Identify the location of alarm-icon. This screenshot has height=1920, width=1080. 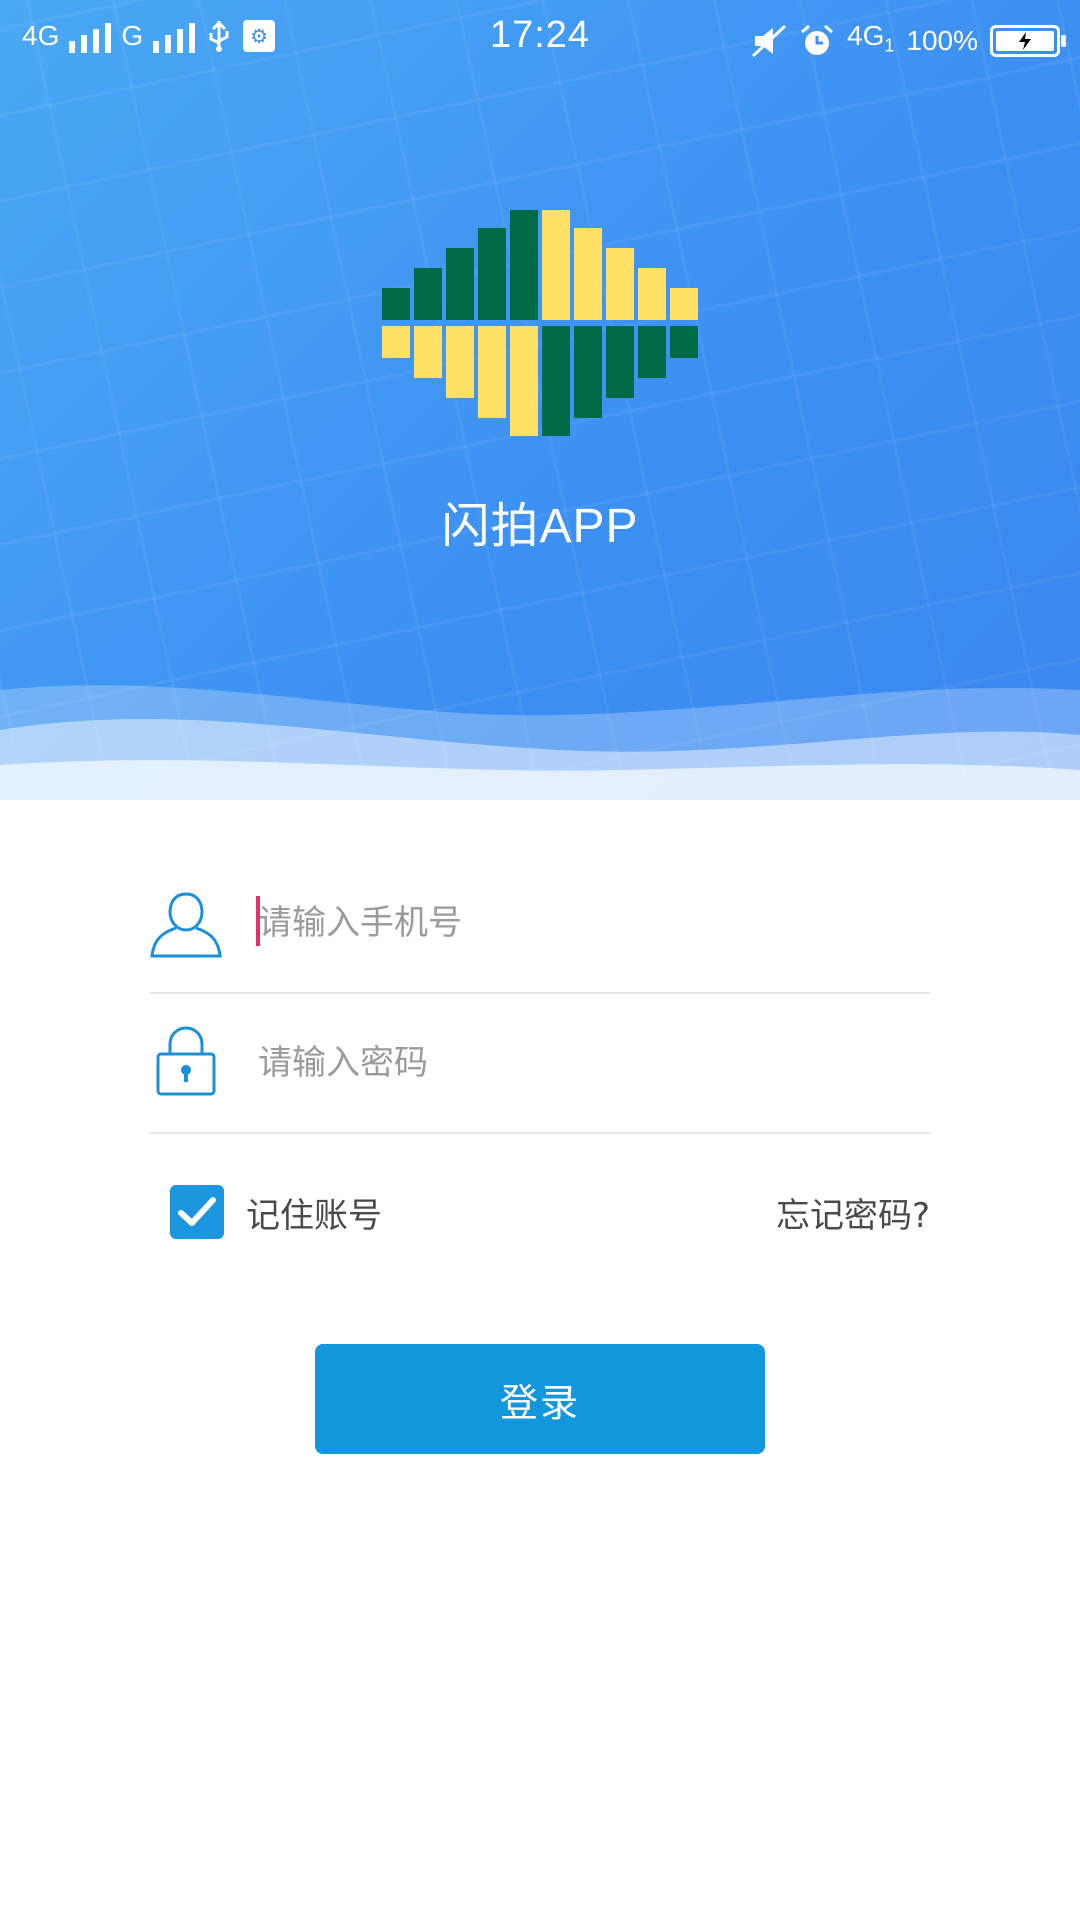
(817, 39).